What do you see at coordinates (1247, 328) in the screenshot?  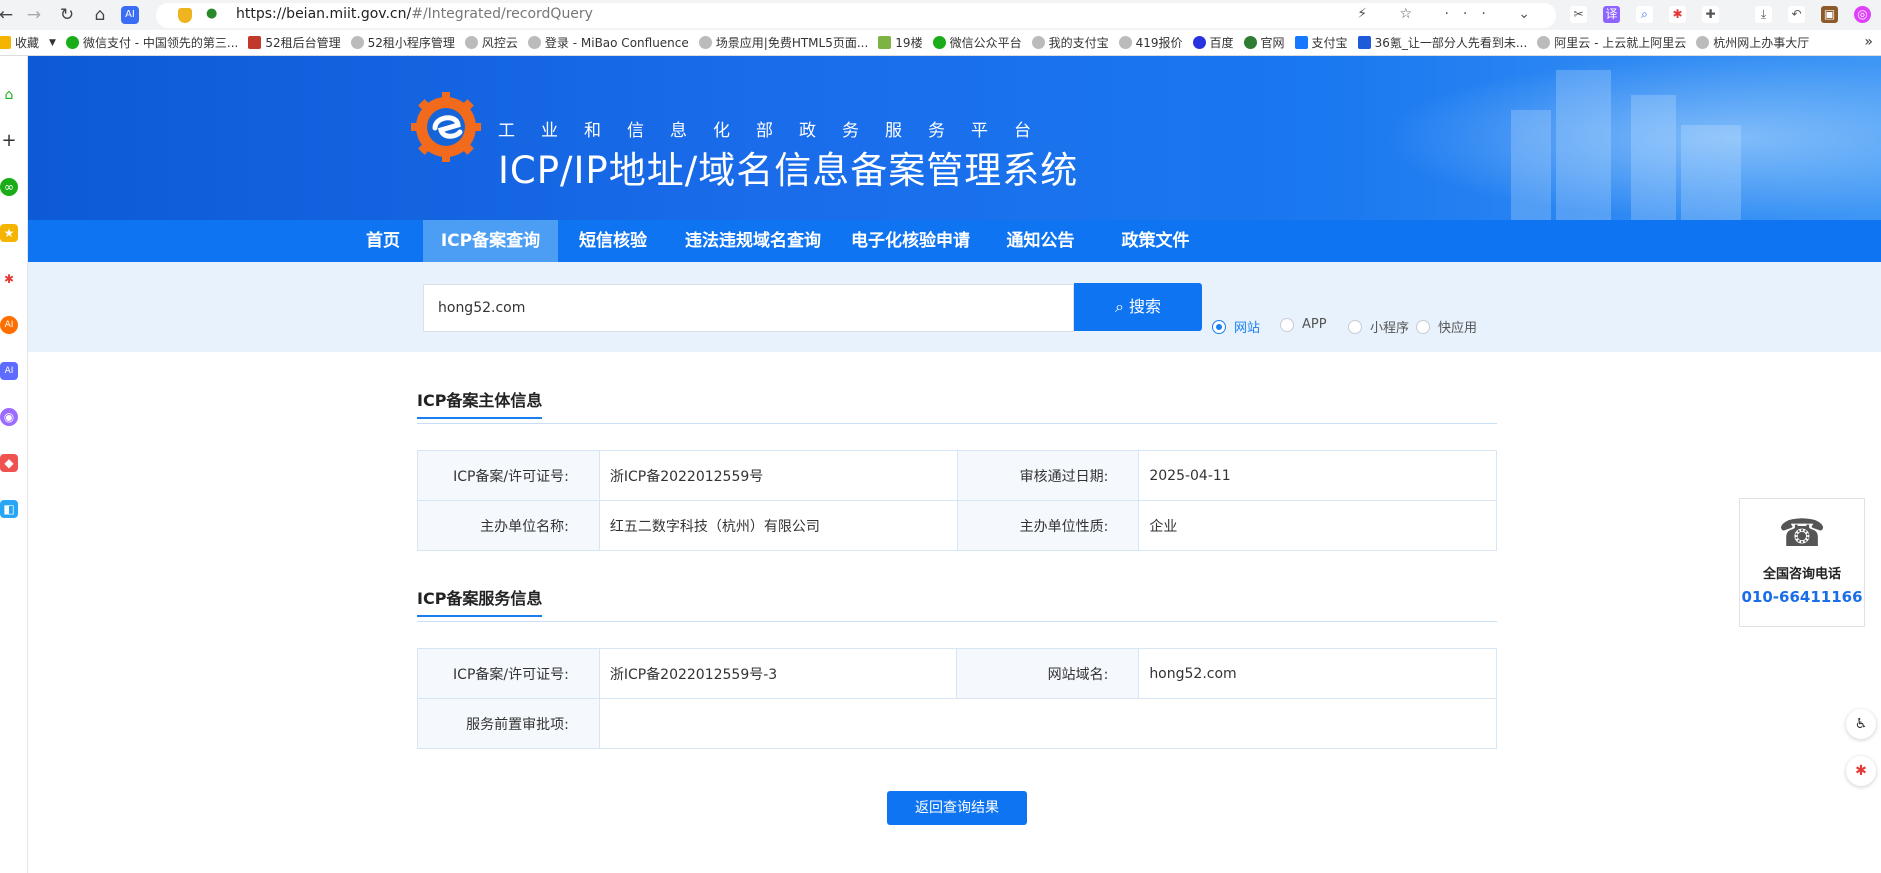 I see `radio-label: 网站` at bounding box center [1247, 328].